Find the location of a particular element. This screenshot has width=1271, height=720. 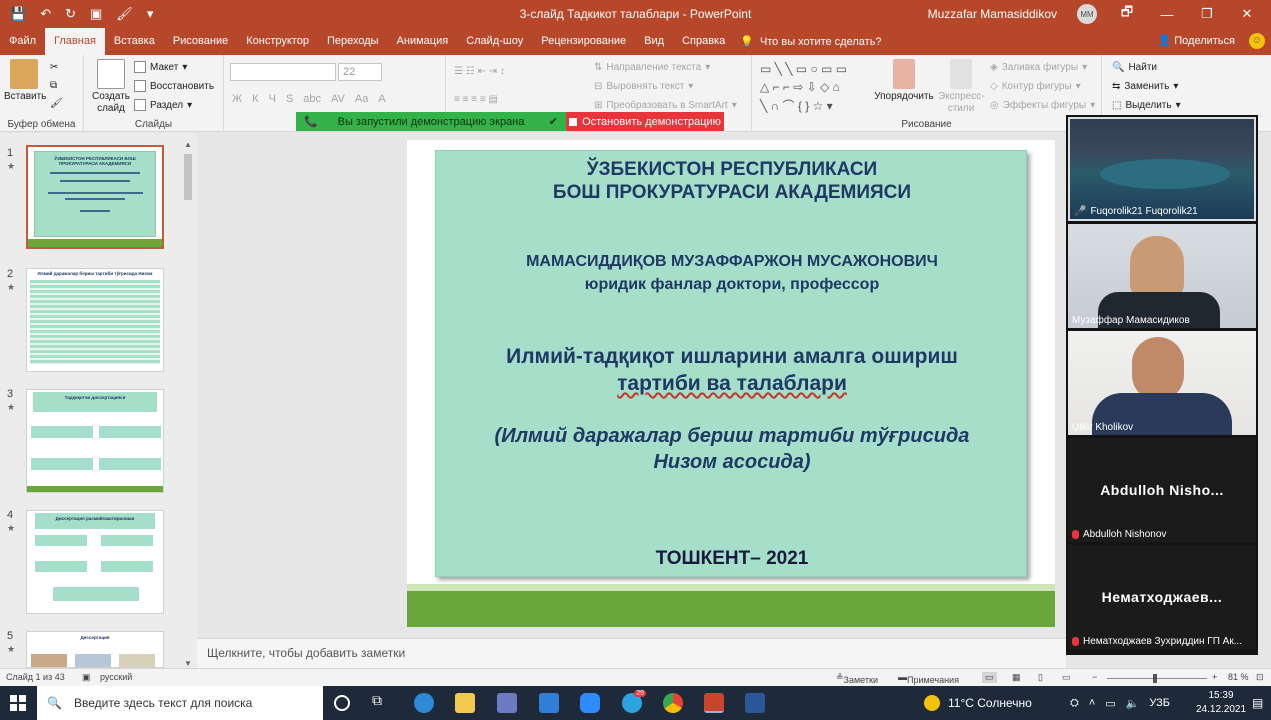

align-buttons: ≡ ≡ ≡ ≡ ▤ is located at coordinates (476, 99).